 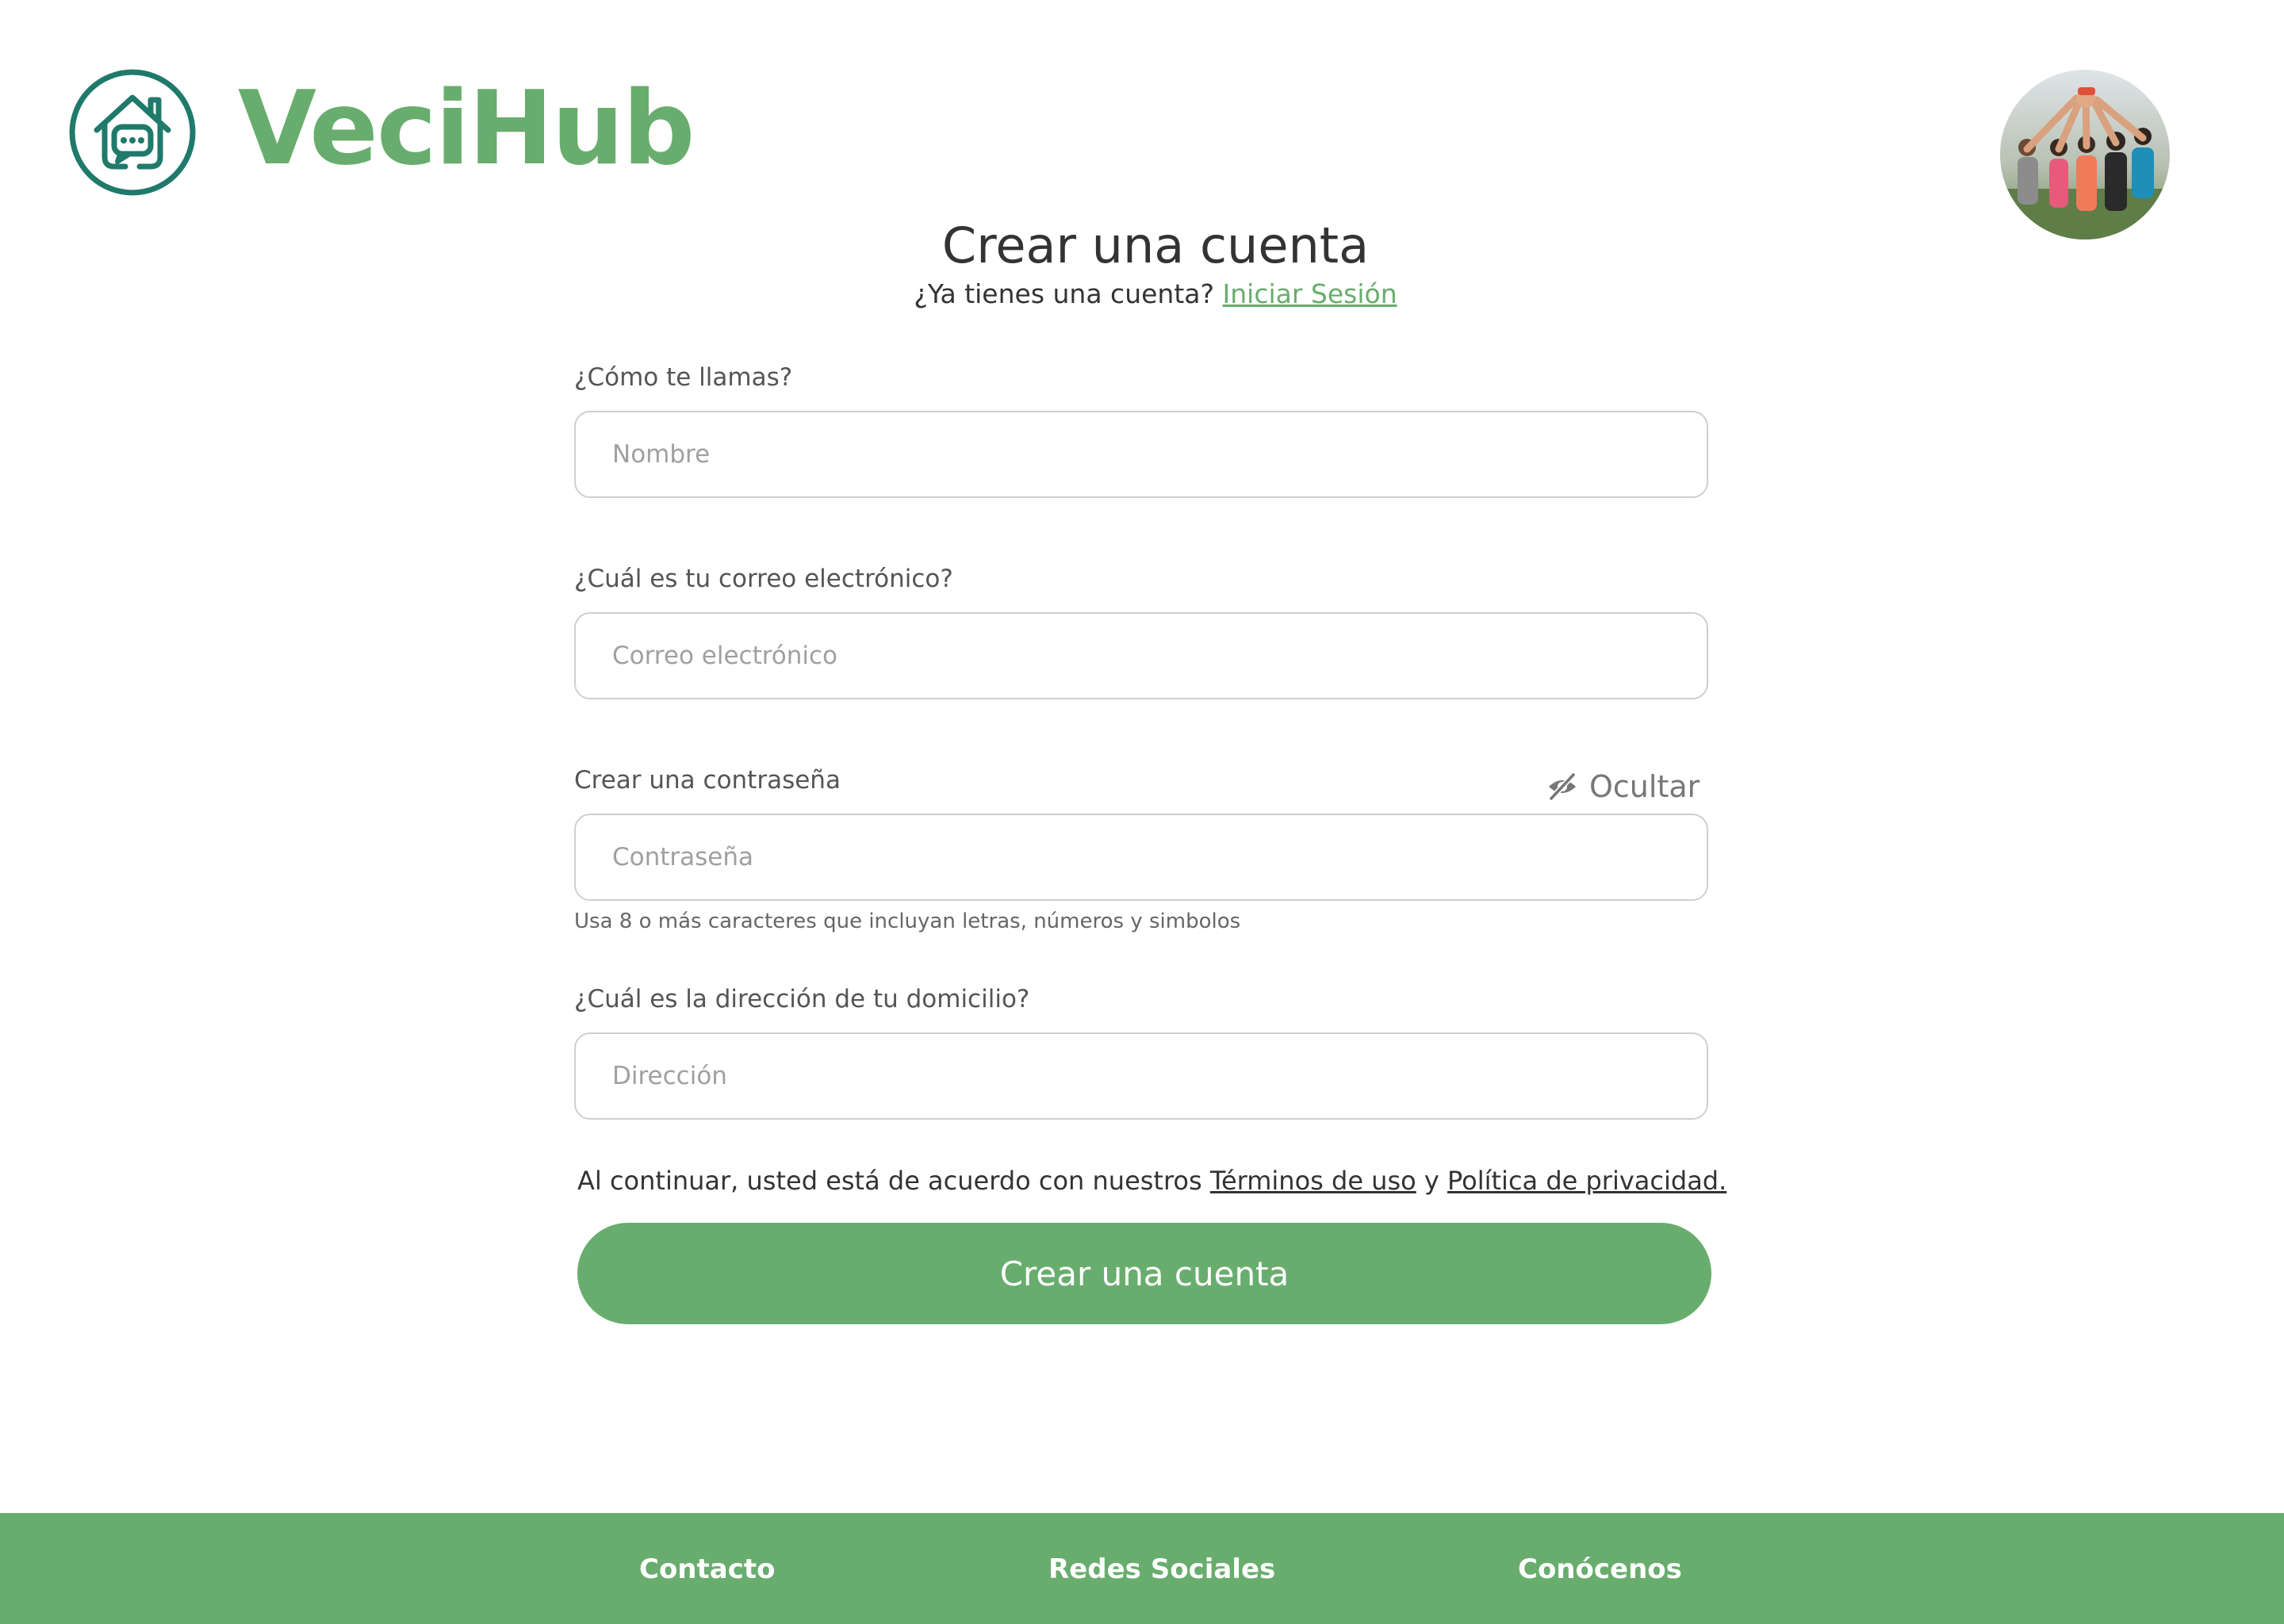 I want to click on login-link: Iniciar Sesión, so click(x=1310, y=293).